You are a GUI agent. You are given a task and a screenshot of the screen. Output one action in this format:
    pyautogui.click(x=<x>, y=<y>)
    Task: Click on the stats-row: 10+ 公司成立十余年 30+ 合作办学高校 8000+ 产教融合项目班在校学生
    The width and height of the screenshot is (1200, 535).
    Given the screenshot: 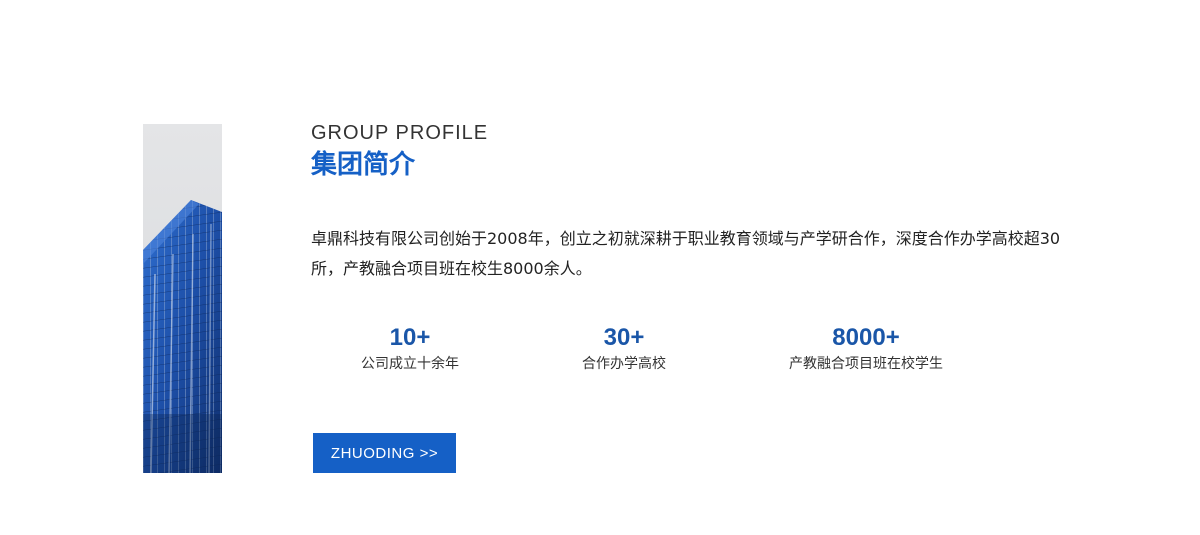 What is the action you would take?
    pyautogui.click(x=691, y=354)
    